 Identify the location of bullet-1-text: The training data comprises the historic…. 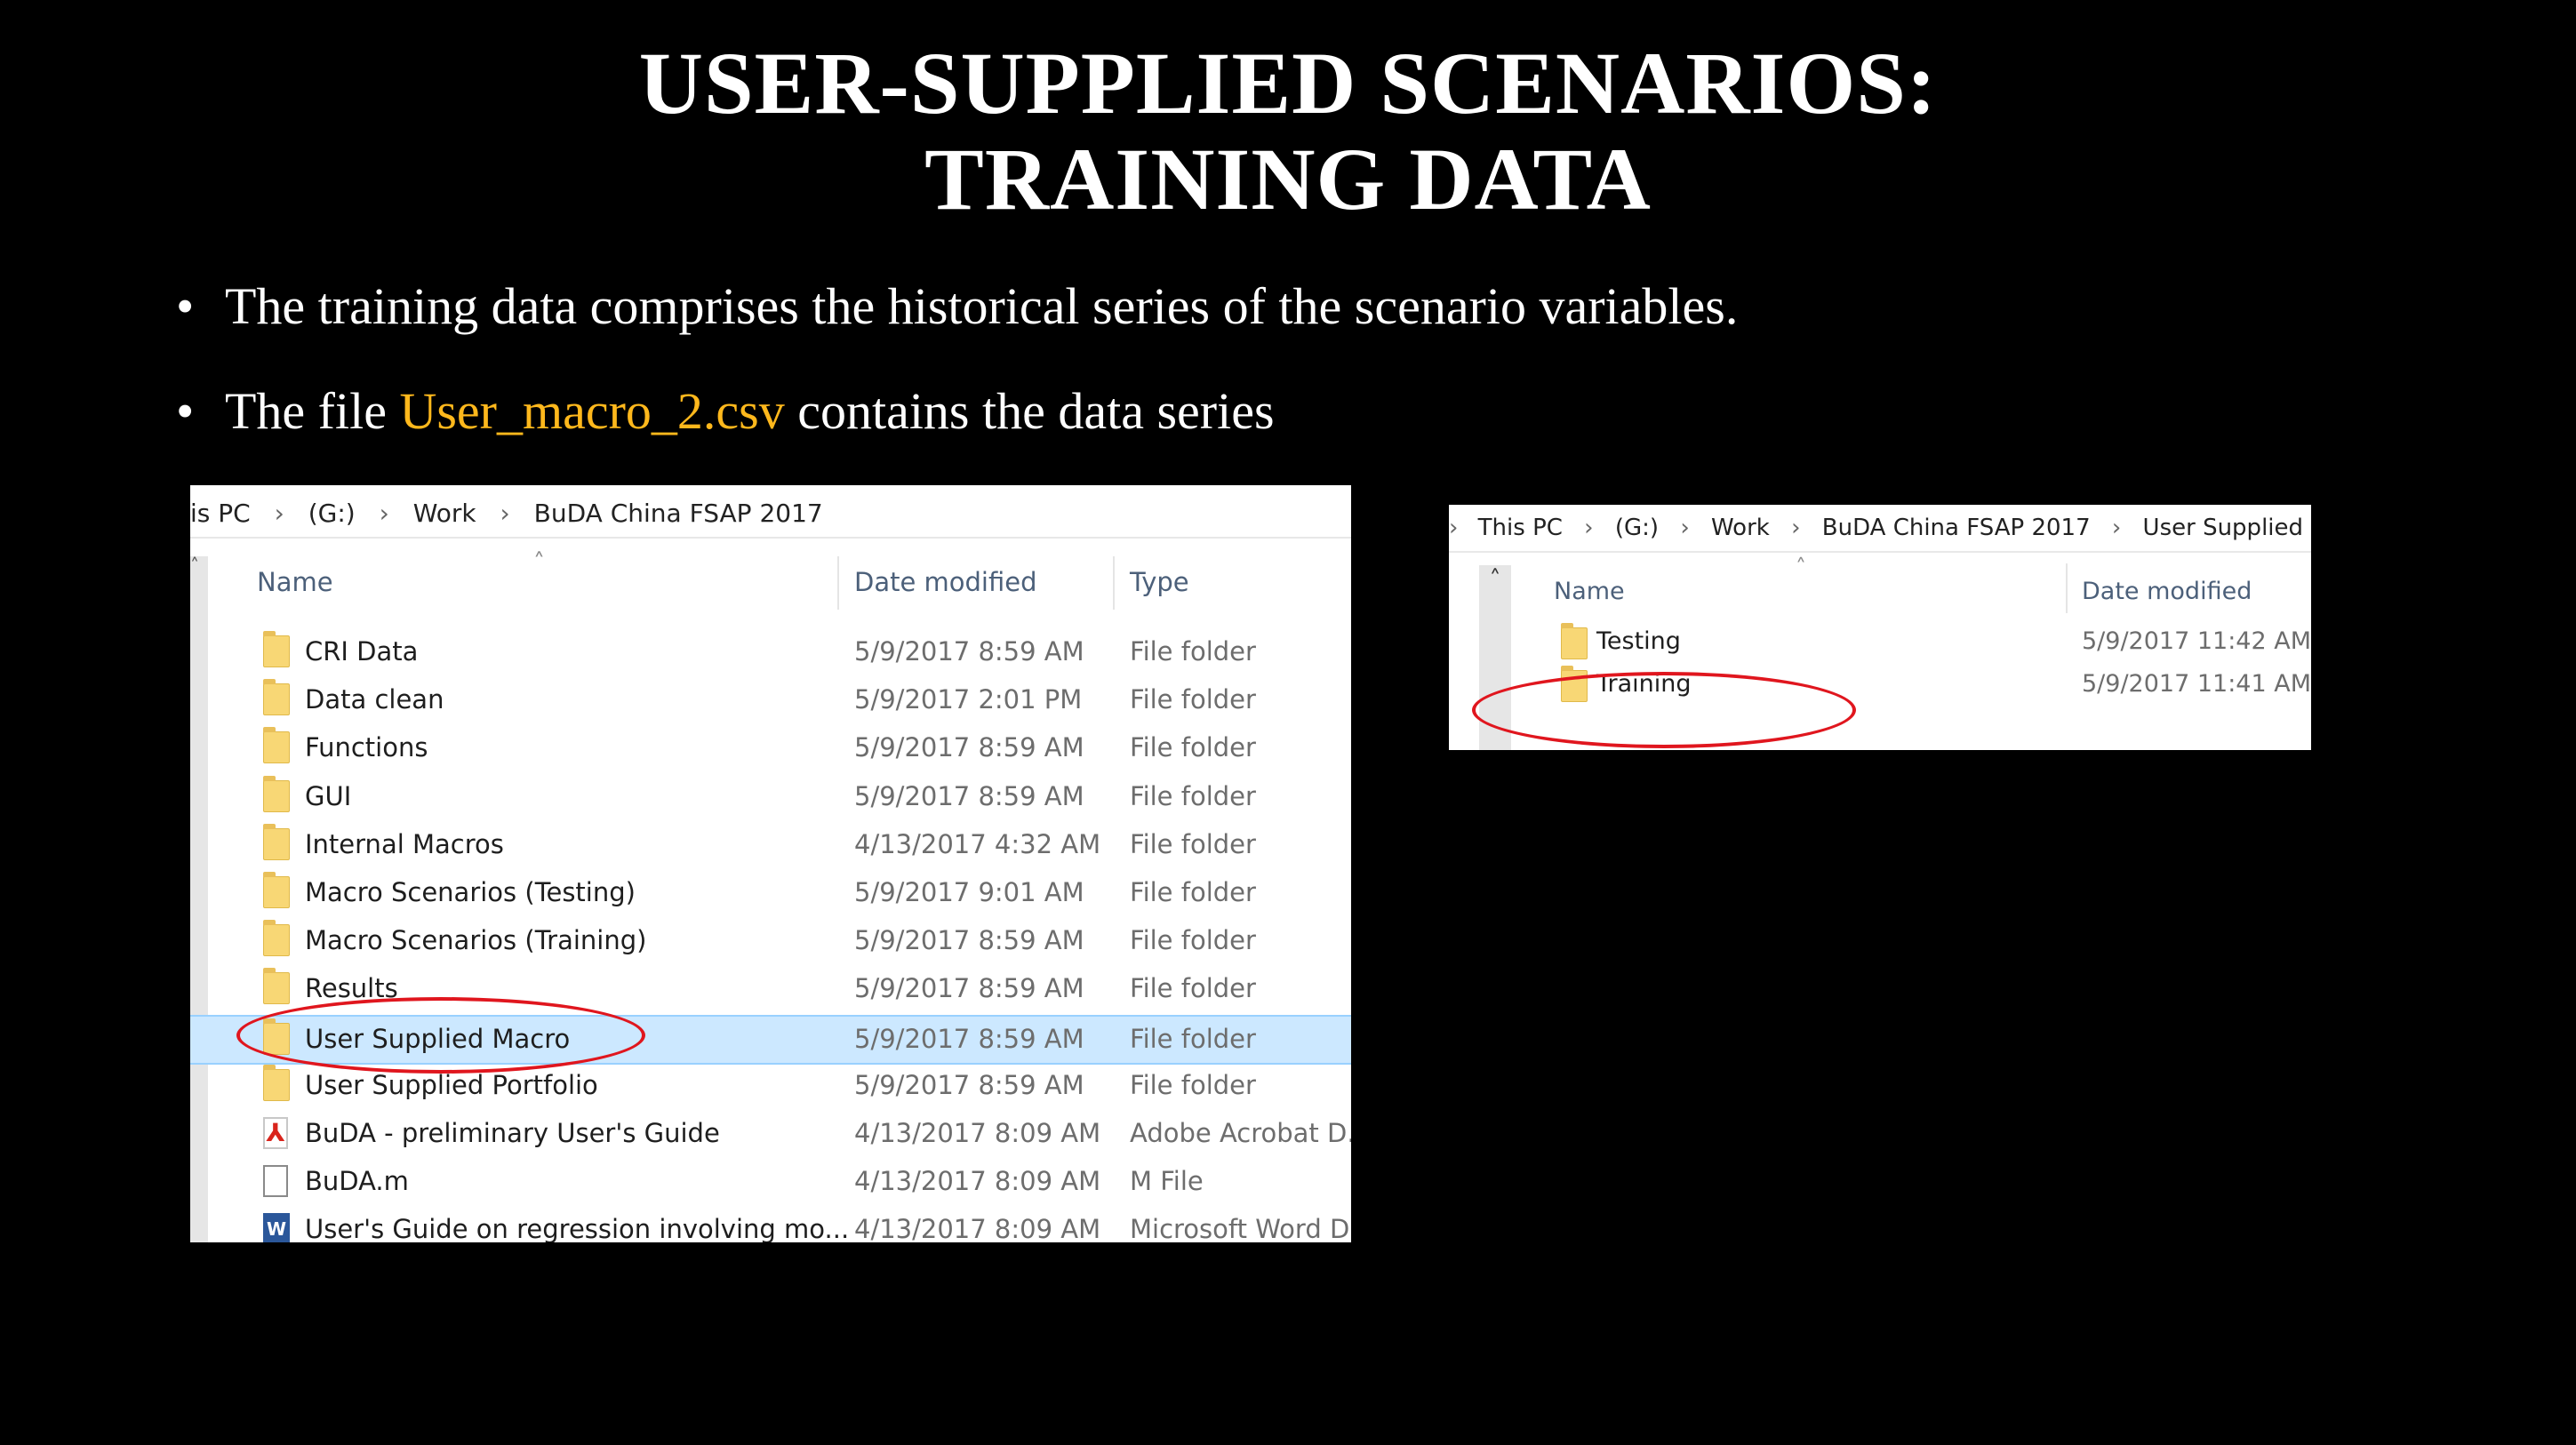
(982, 306).